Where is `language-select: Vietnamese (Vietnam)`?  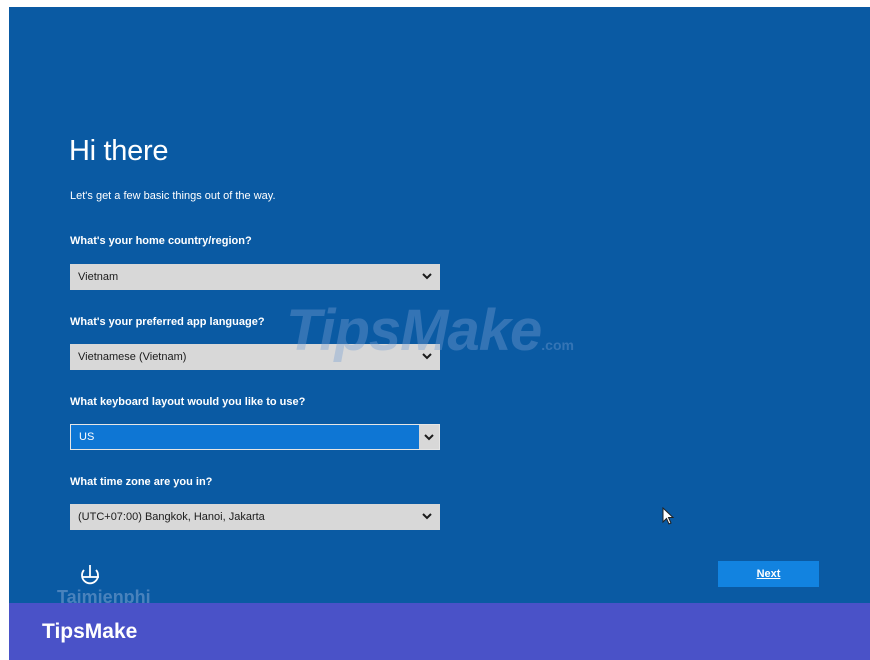
language-select: Vietnamese (Vietnam) is located at coordinates (255, 357).